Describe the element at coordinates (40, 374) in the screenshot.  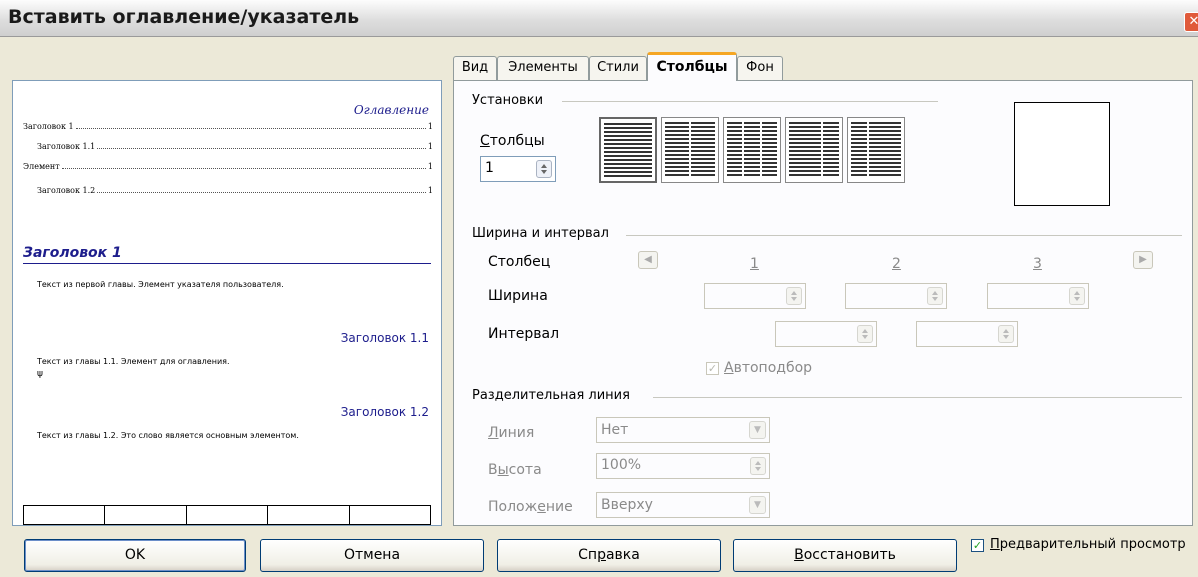
I see `preview-marker: ψ` at that location.